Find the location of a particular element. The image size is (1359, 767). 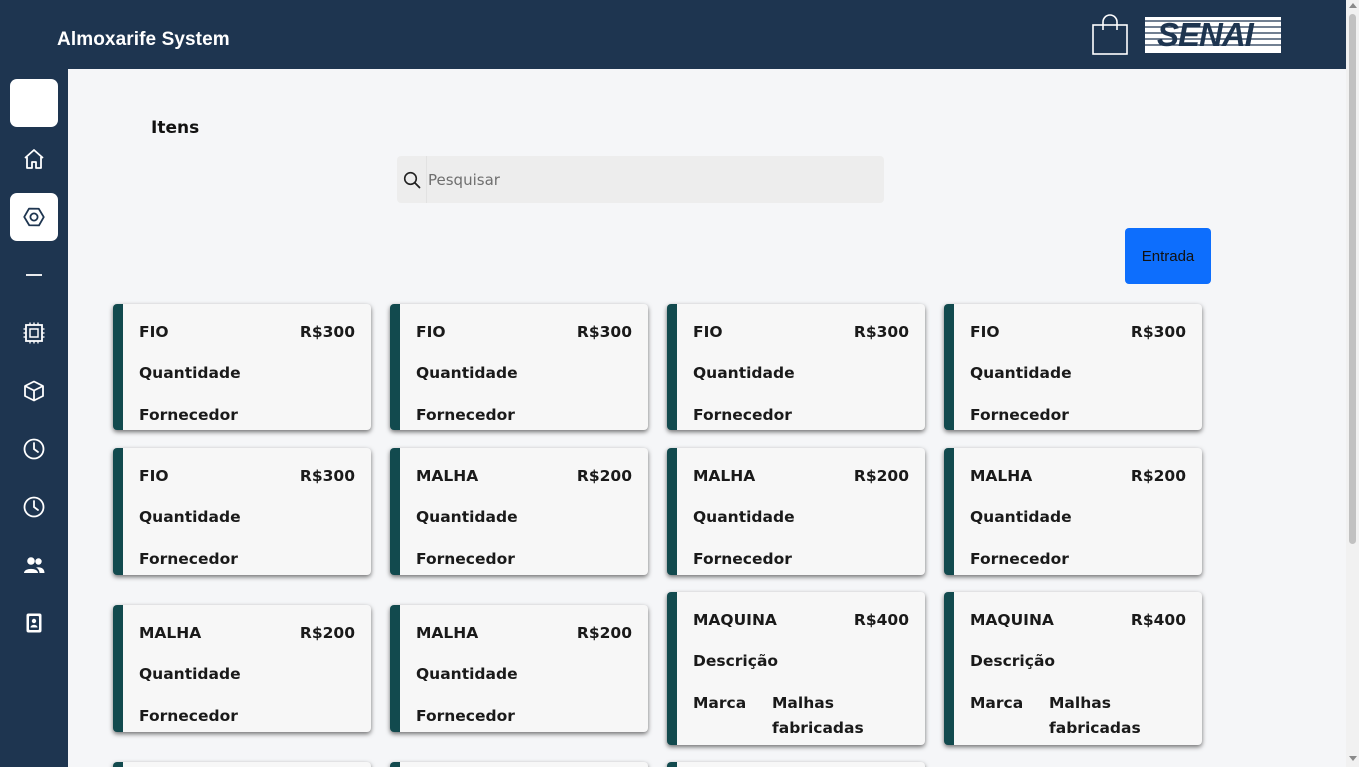

sidebar-item-minus is located at coordinates (34, 275).